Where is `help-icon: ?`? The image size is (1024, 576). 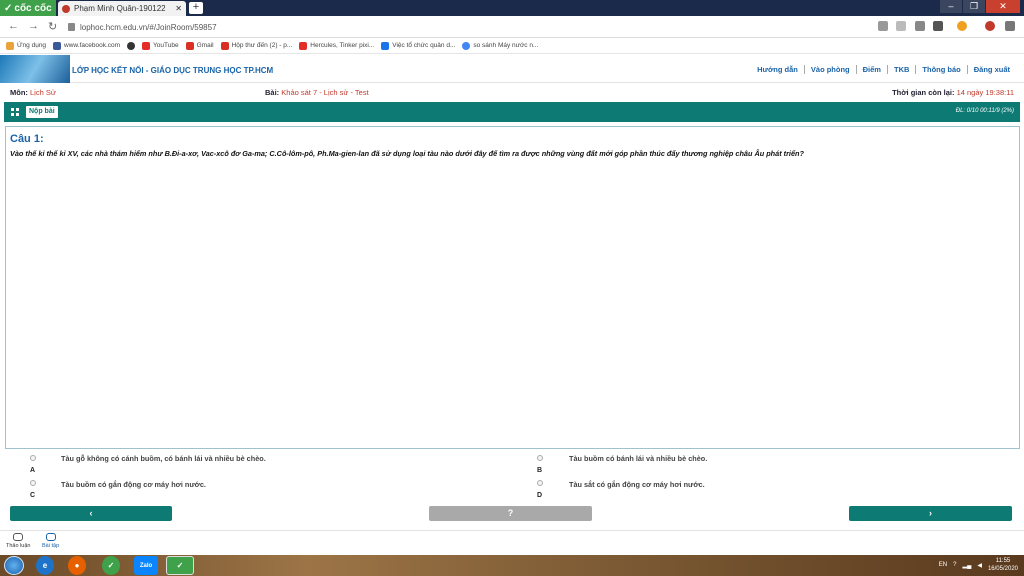
help-icon: ? is located at coordinates (954, 565).